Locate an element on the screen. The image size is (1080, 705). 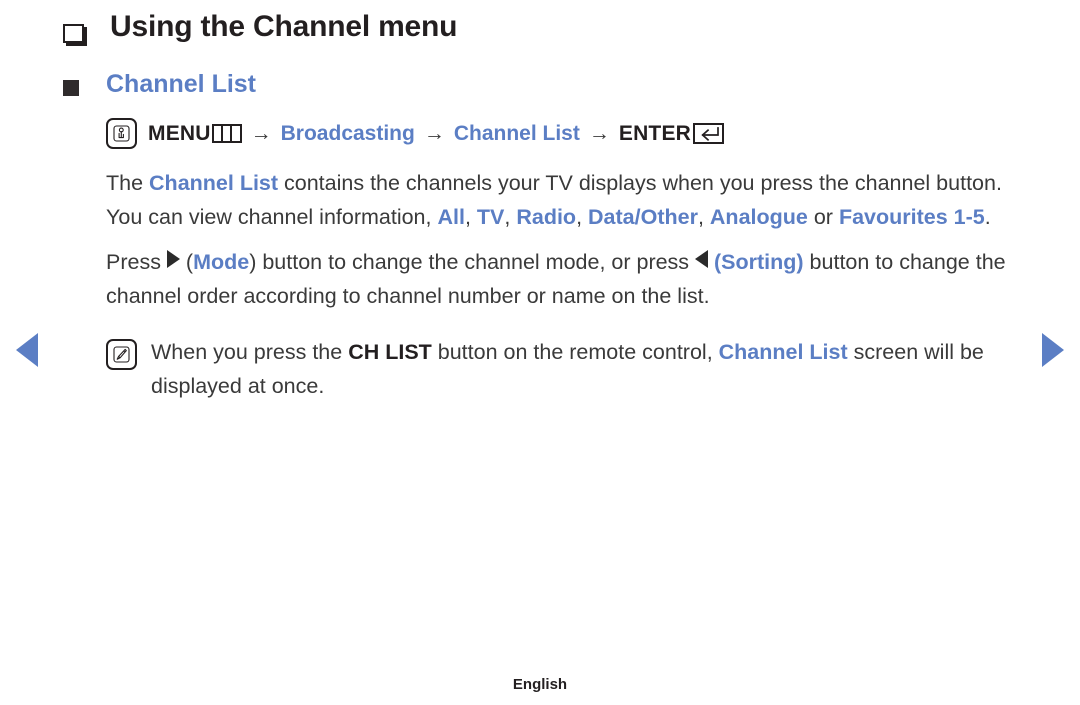
next-page-arrow is located at coordinates (1053, 350).